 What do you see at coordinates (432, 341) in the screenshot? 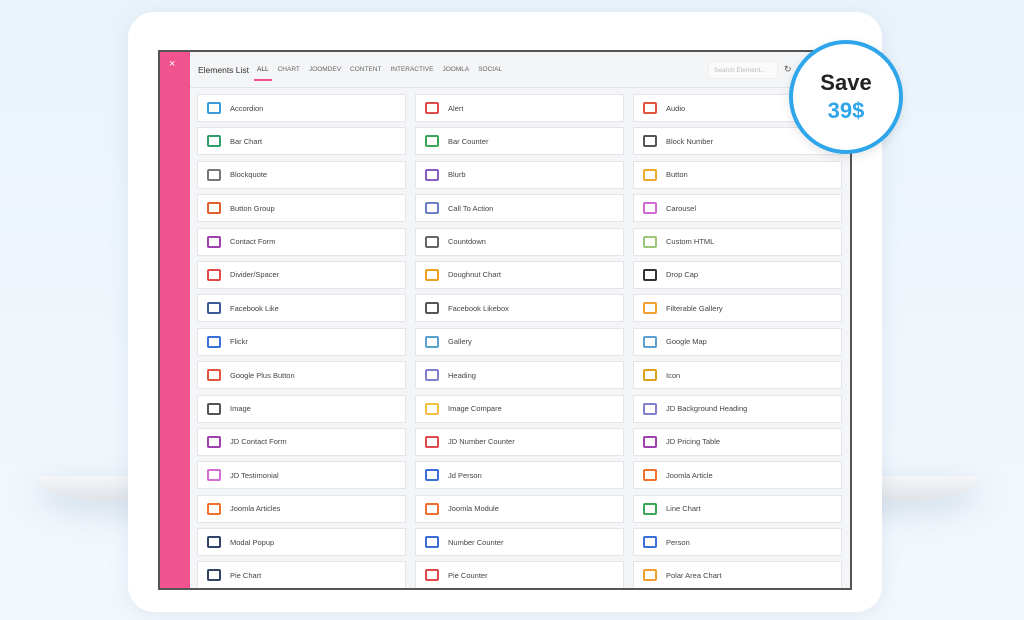
I see `gallery-icon` at bounding box center [432, 341].